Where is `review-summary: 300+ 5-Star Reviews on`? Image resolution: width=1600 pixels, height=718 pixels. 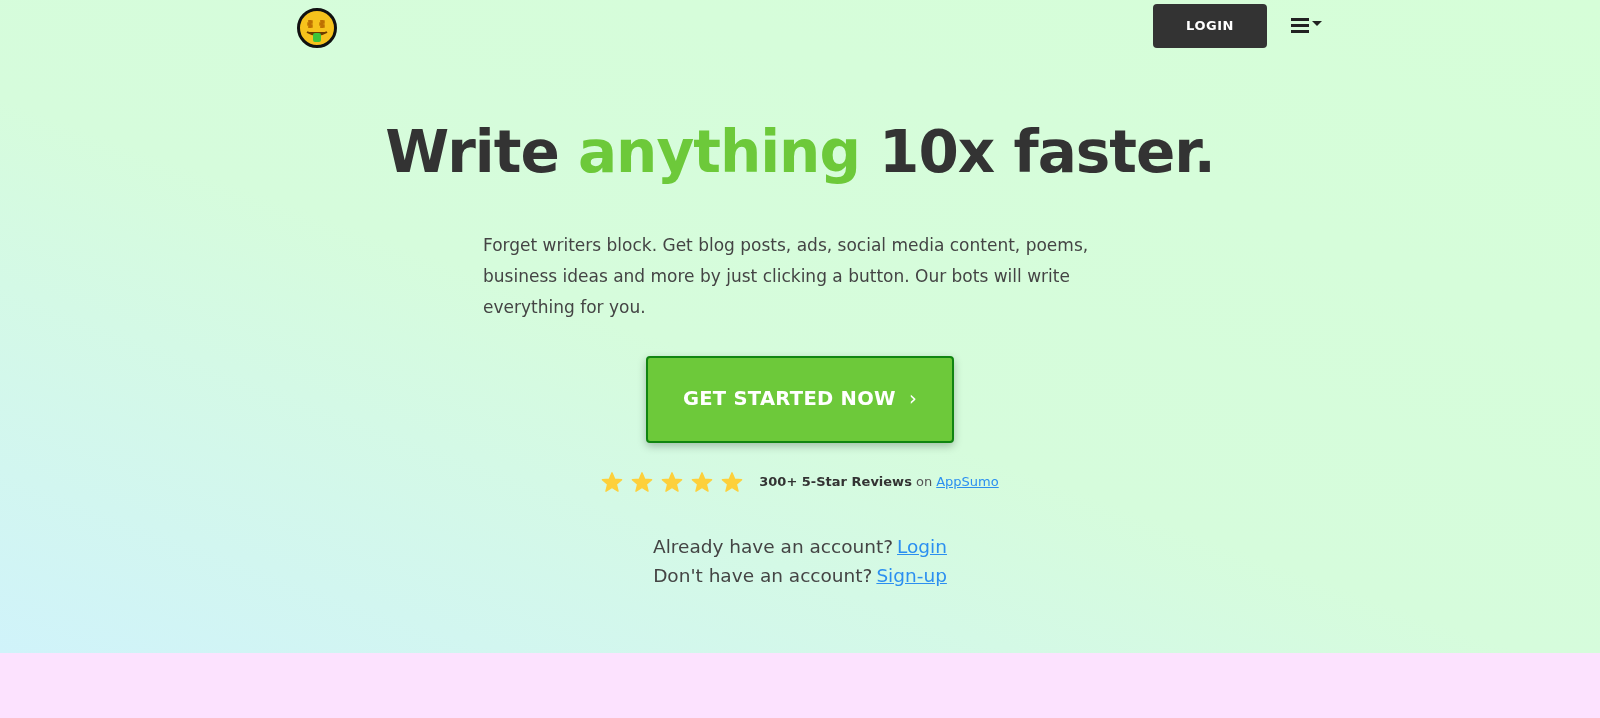
review-summary: 300+ 5-Star Reviews on is located at coordinates (846, 481).